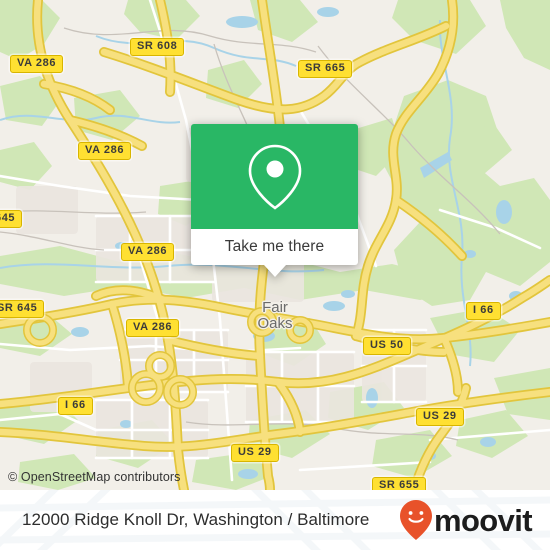 The width and height of the screenshot is (550, 550). I want to click on moovit-smiley-pin-icon, so click(415, 520).